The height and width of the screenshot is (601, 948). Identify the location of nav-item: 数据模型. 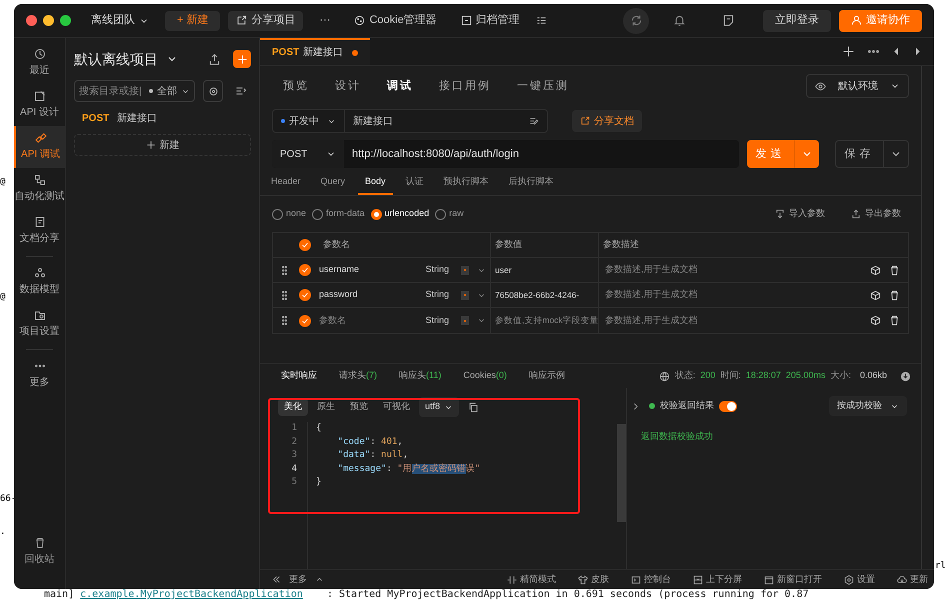
(39, 282).